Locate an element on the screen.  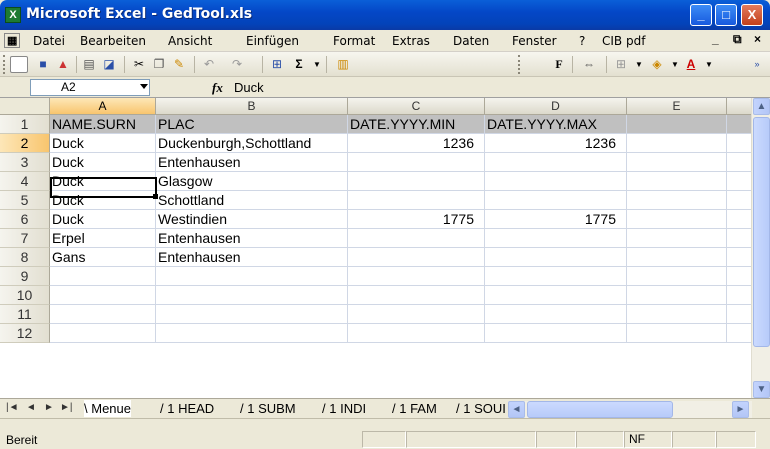
header-cell: PLAC is located at coordinates (252, 124).